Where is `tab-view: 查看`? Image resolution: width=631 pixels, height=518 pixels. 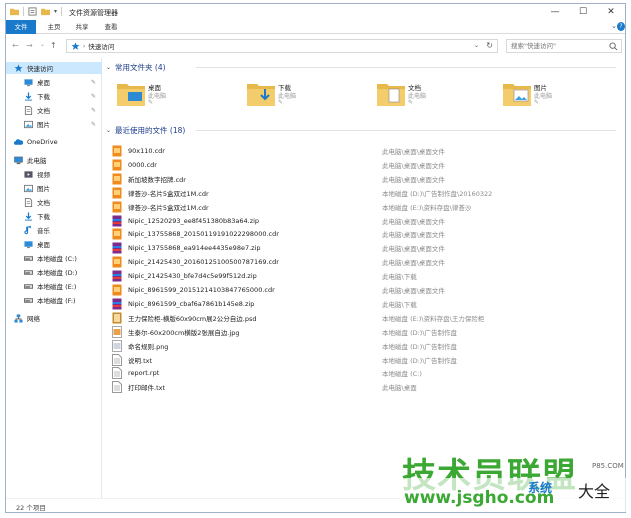
tab-view: 查看 is located at coordinates (111, 27).